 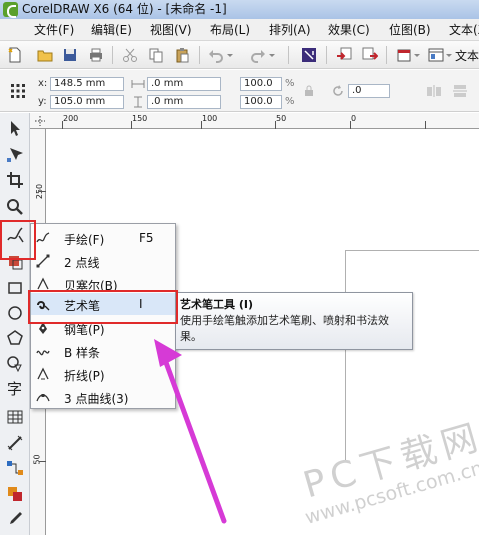 I want to click on publish-dropdown-icon, so click(x=417, y=55).